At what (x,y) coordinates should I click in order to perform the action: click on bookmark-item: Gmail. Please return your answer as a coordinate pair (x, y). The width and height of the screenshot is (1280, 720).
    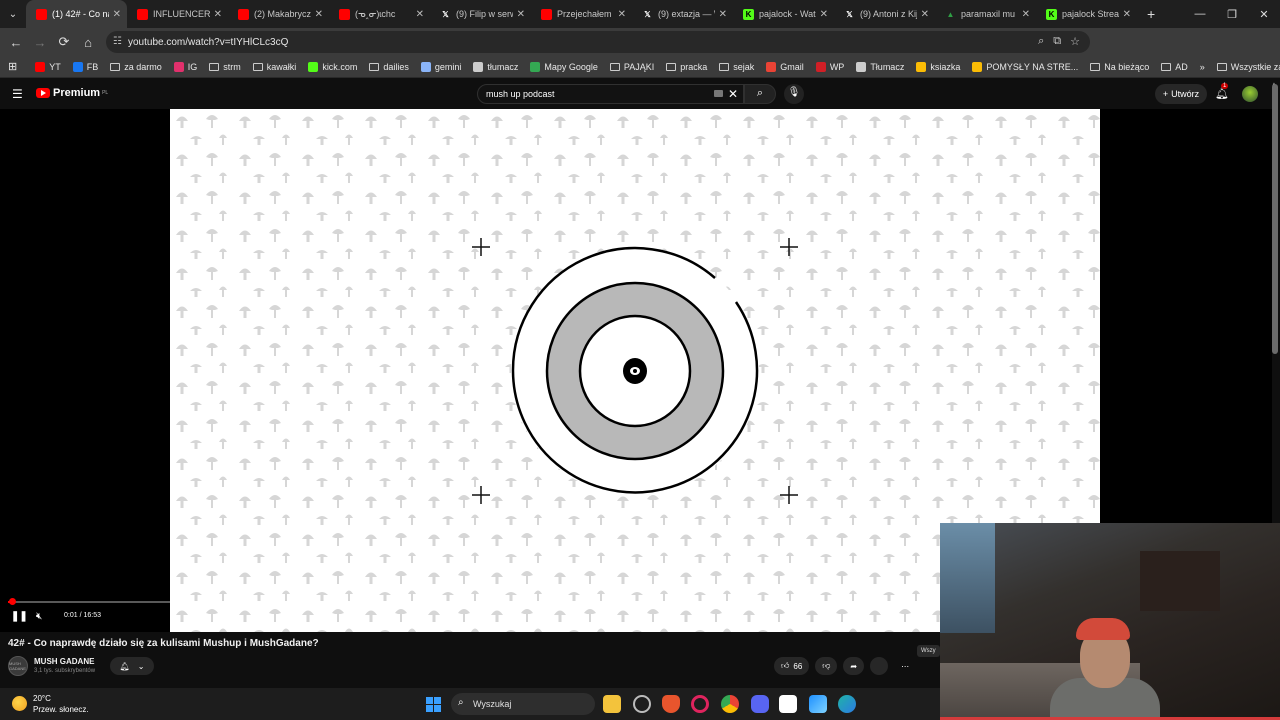
    Looking at the image, I should click on (785, 67).